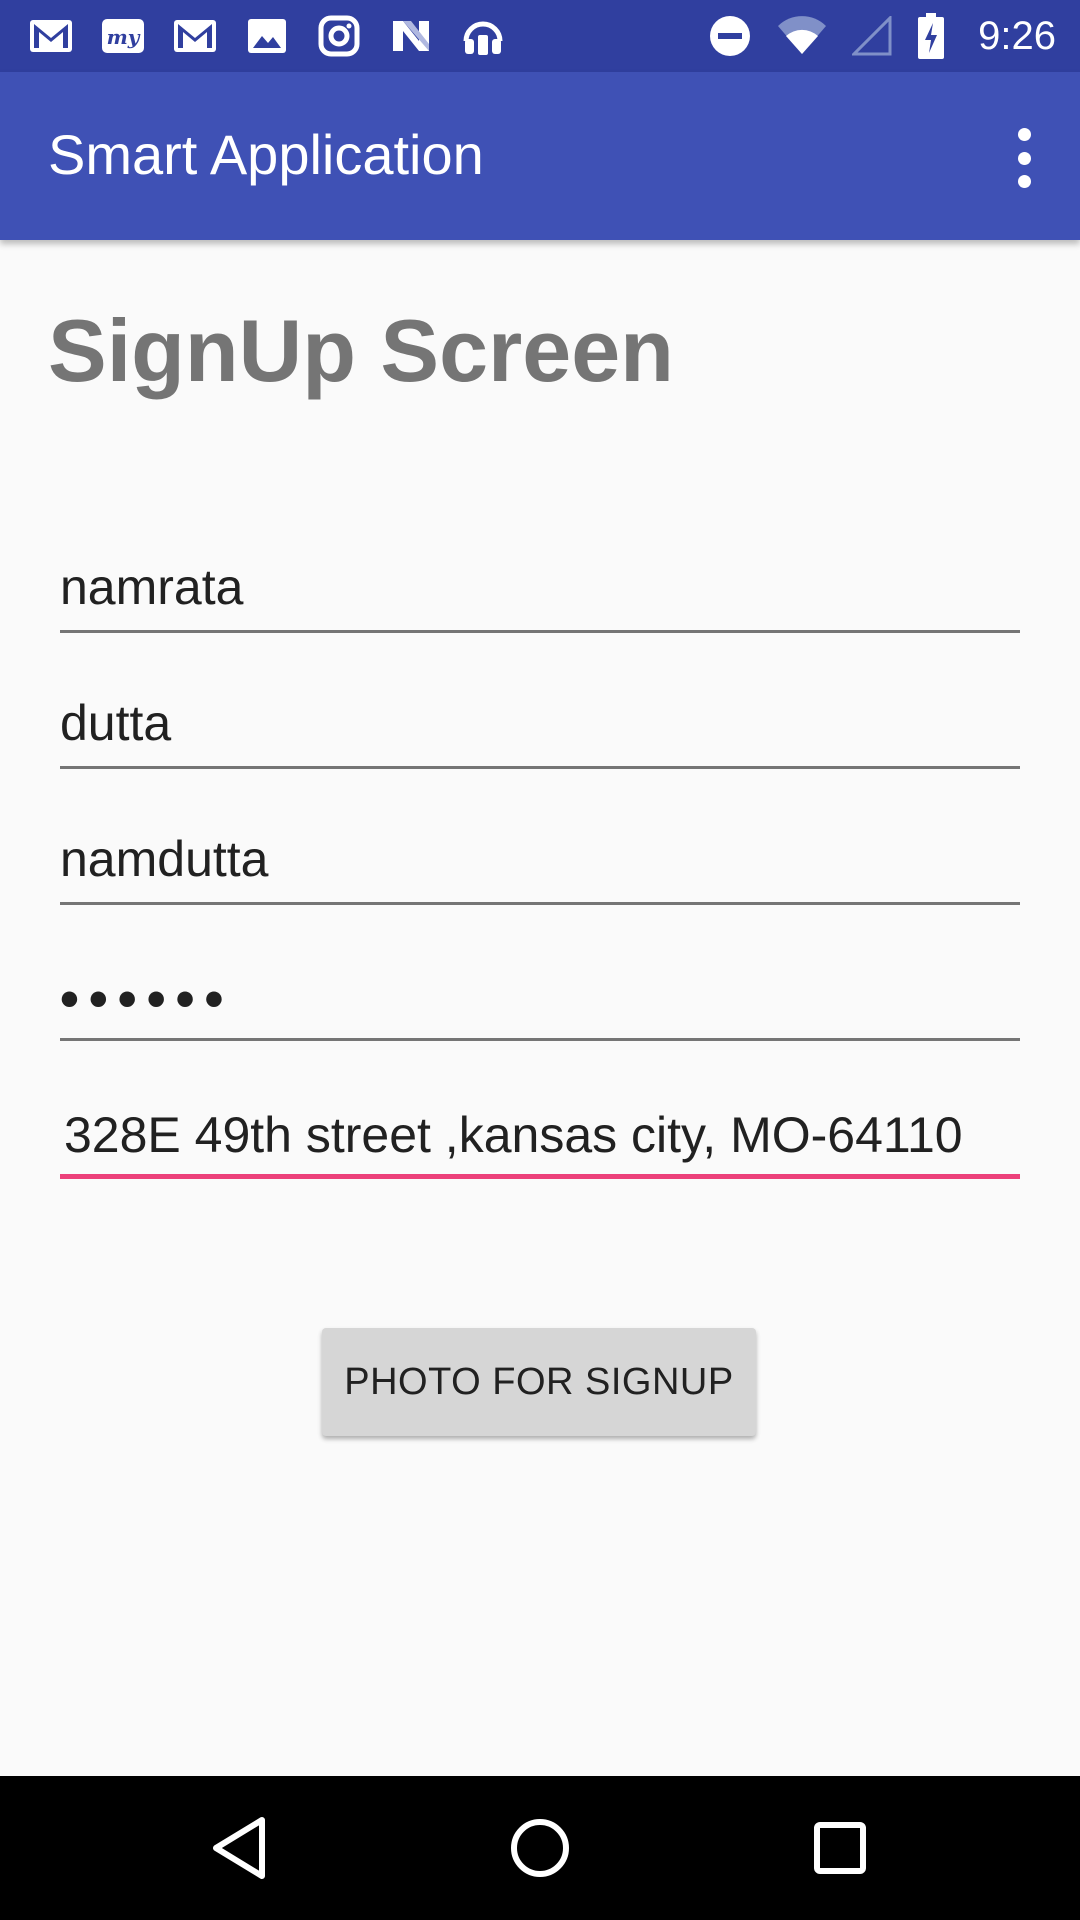  Describe the element at coordinates (540, 999) in the screenshot. I see `password-field: ••••••` at that location.